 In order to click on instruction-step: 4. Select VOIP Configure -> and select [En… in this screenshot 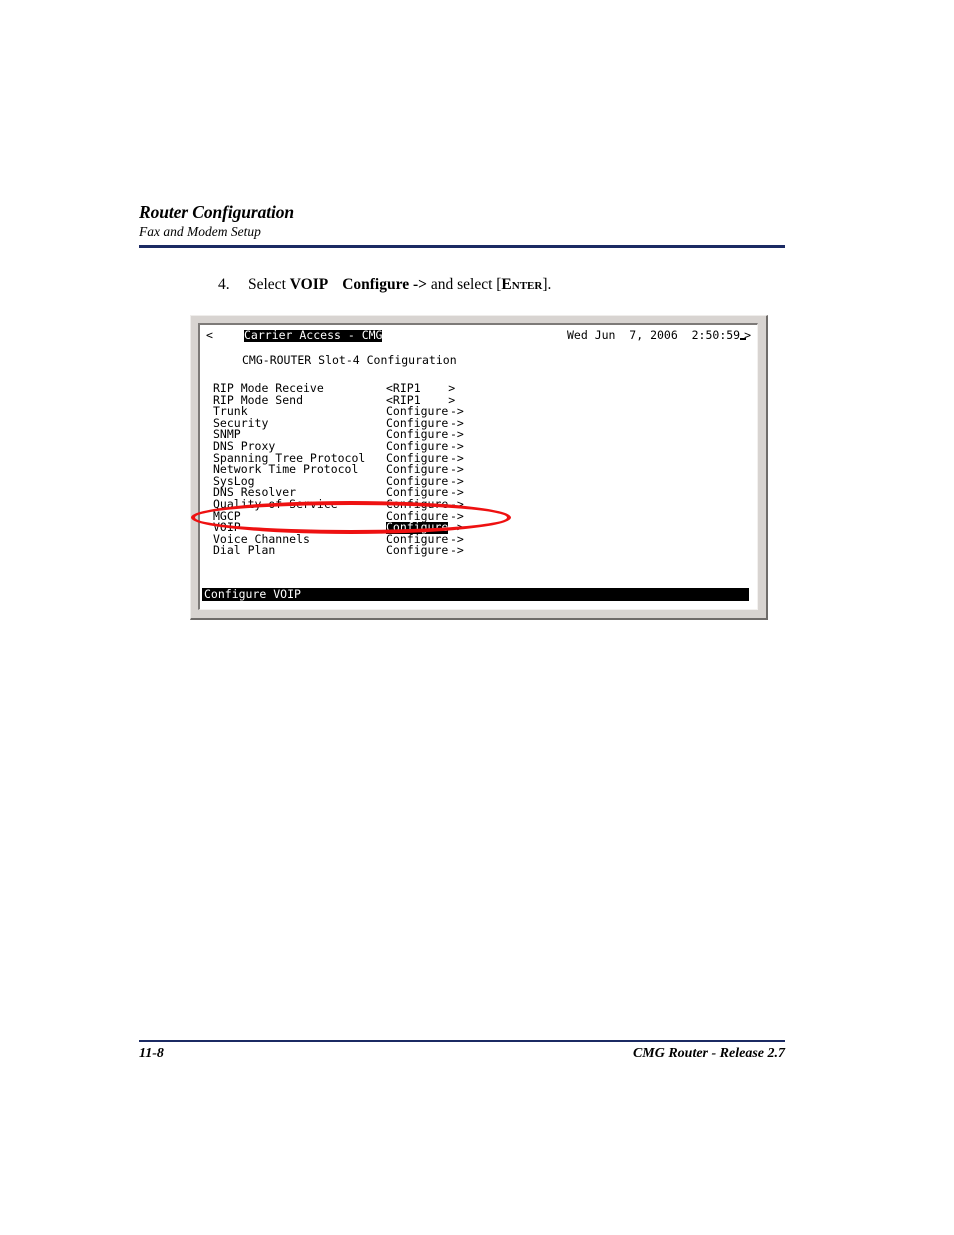, I will do `click(384, 284)`.